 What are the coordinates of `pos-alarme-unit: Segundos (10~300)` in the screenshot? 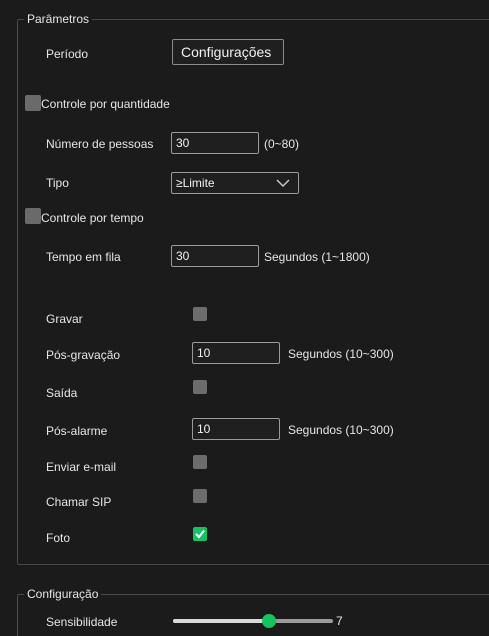 It's located at (341, 430).